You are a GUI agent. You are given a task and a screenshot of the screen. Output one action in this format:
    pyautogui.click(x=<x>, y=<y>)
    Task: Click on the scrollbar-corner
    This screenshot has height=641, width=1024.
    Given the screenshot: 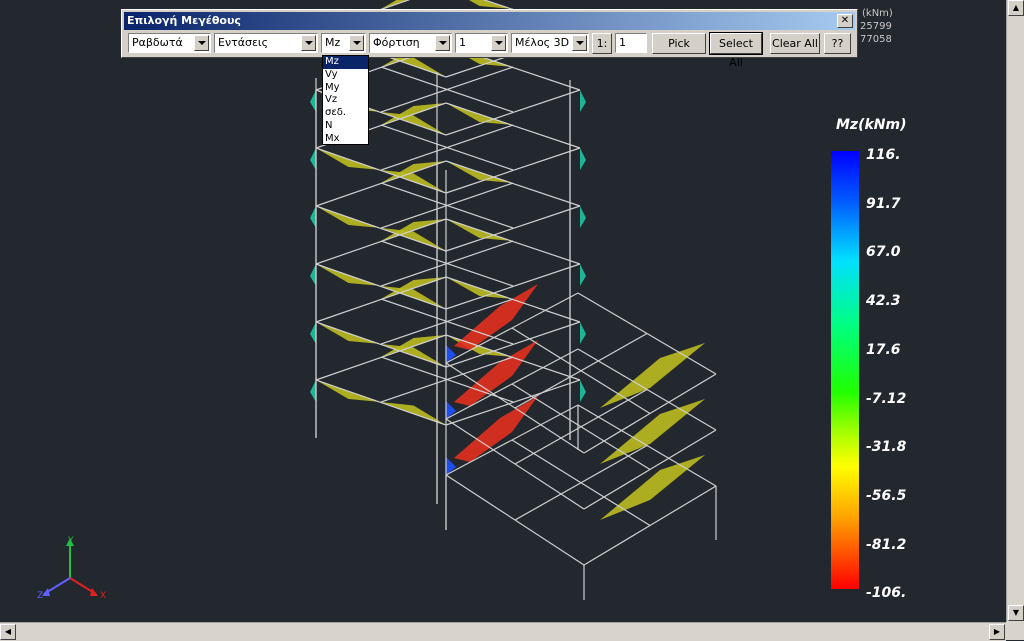 What is the action you would take?
    pyautogui.click(x=1015, y=631)
    